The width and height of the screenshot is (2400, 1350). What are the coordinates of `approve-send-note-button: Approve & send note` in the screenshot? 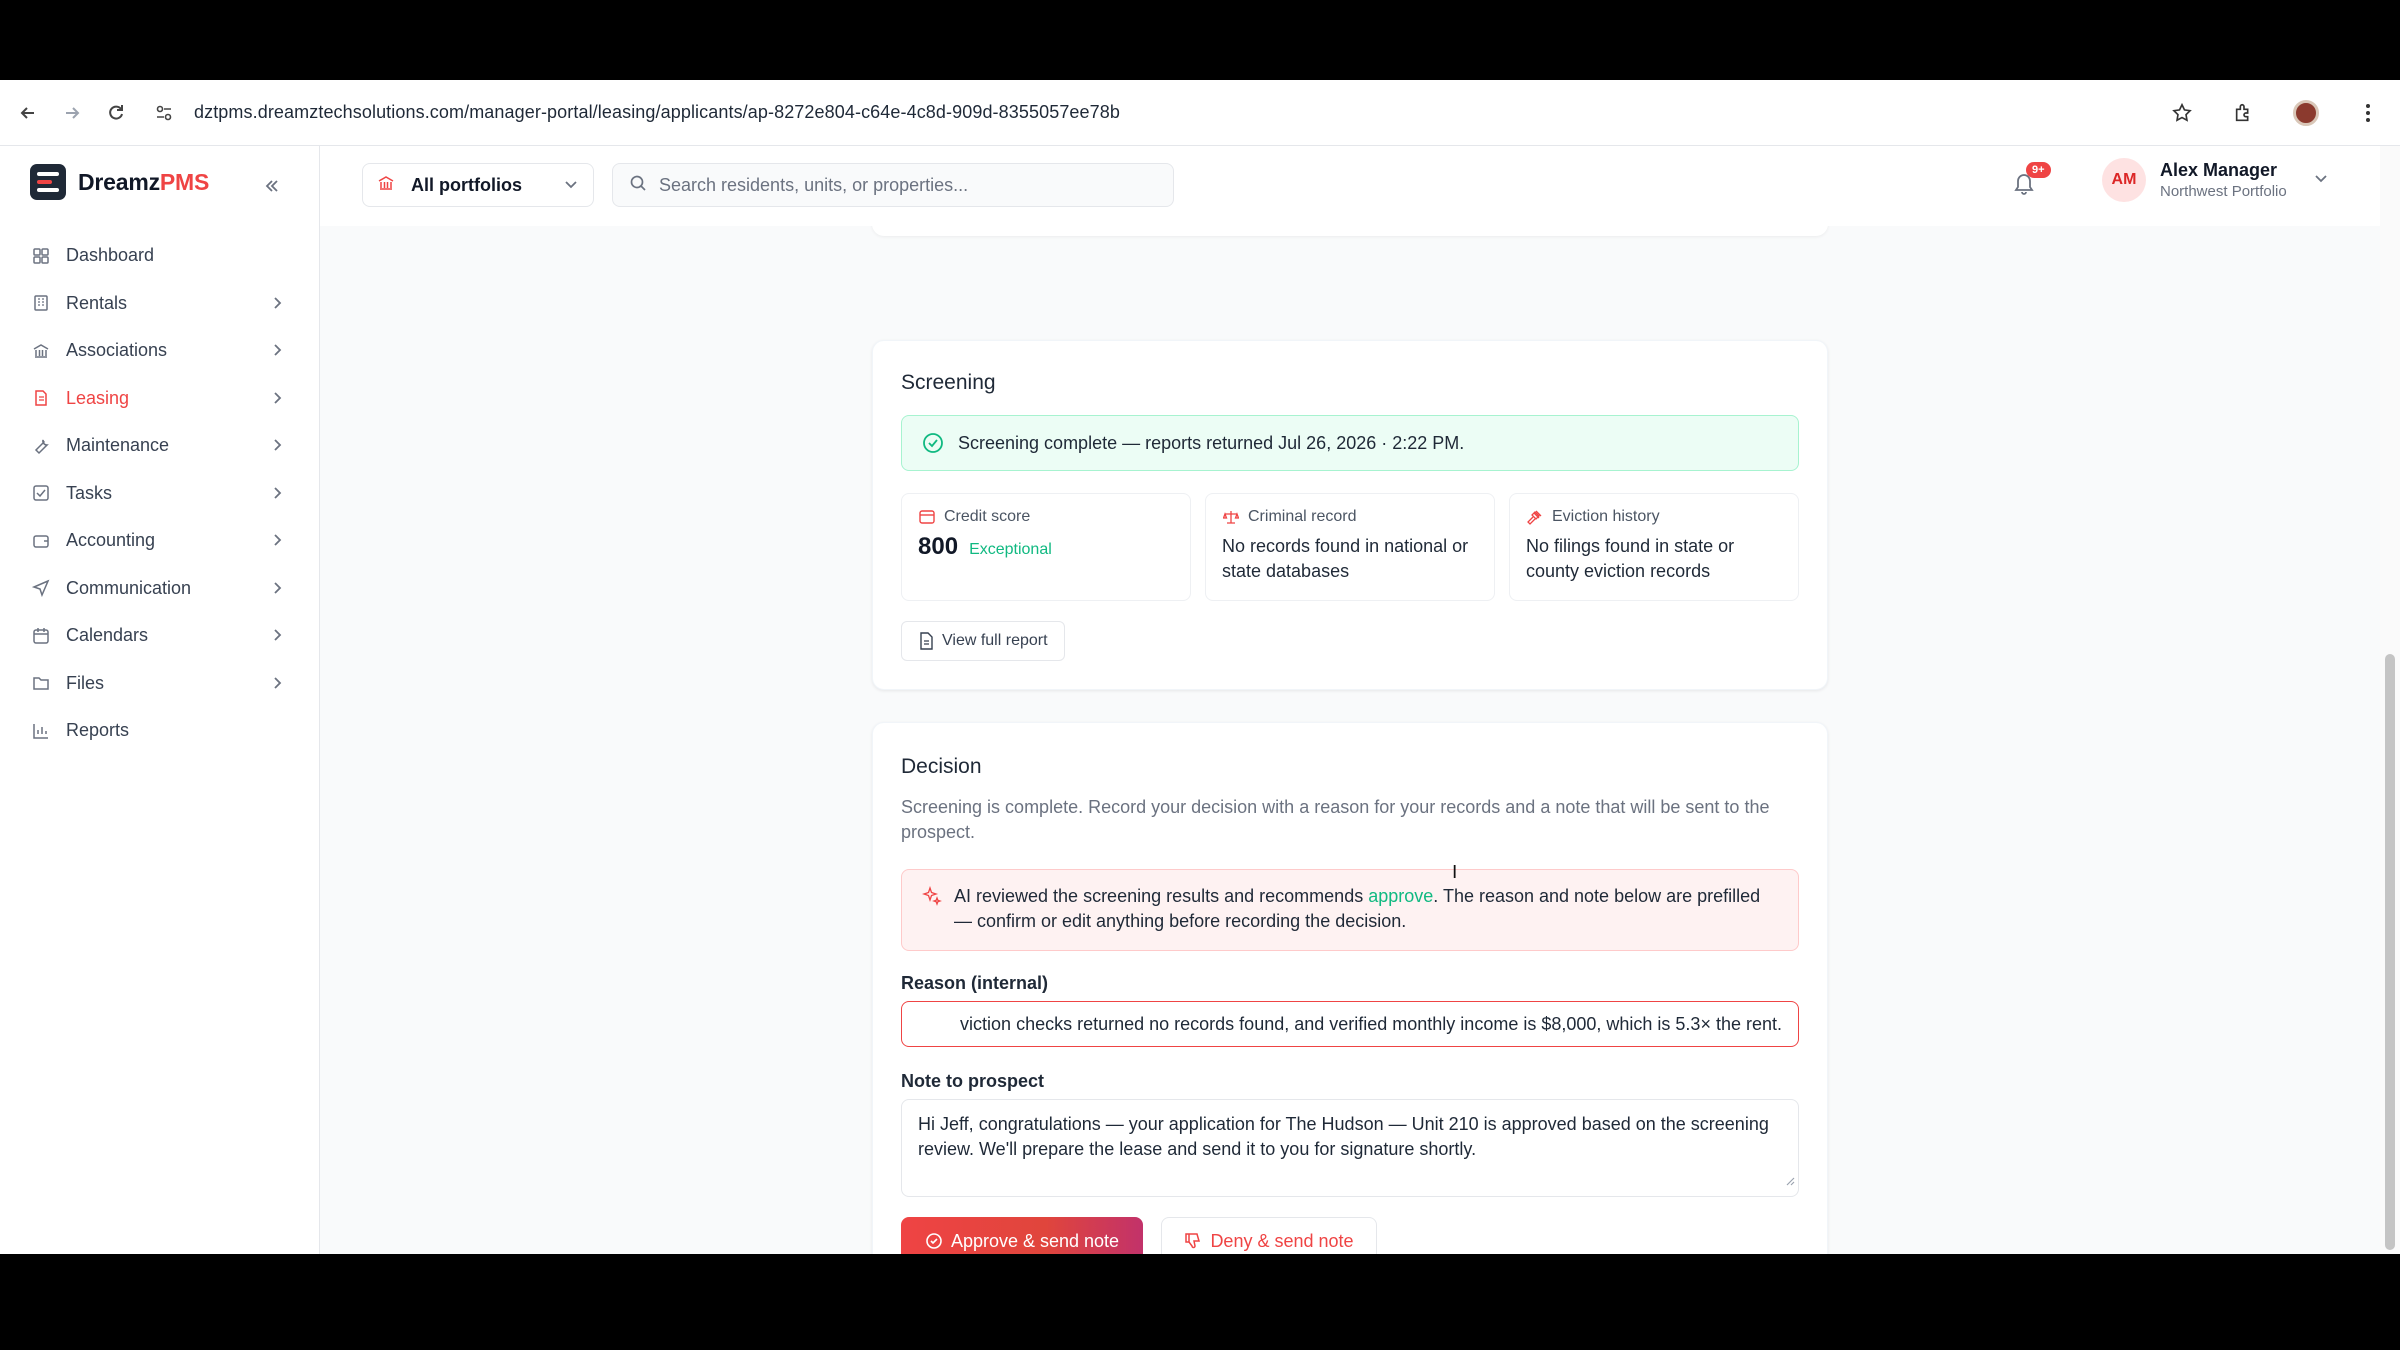 It's located at (1022, 1235).